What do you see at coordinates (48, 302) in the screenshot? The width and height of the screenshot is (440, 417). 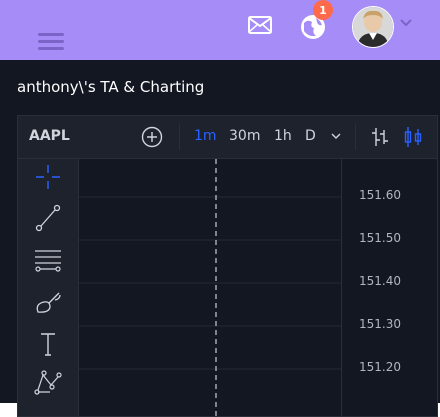 I see `brush-icon` at bounding box center [48, 302].